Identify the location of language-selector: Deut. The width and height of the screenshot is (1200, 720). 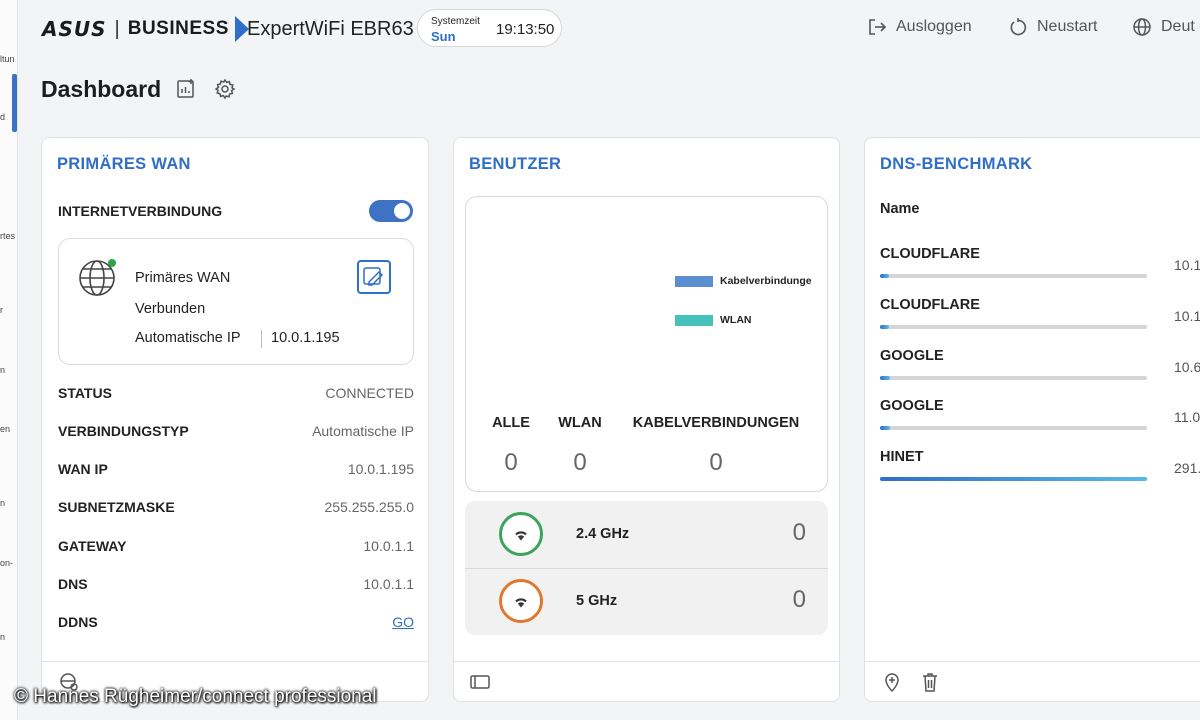
(1163, 27).